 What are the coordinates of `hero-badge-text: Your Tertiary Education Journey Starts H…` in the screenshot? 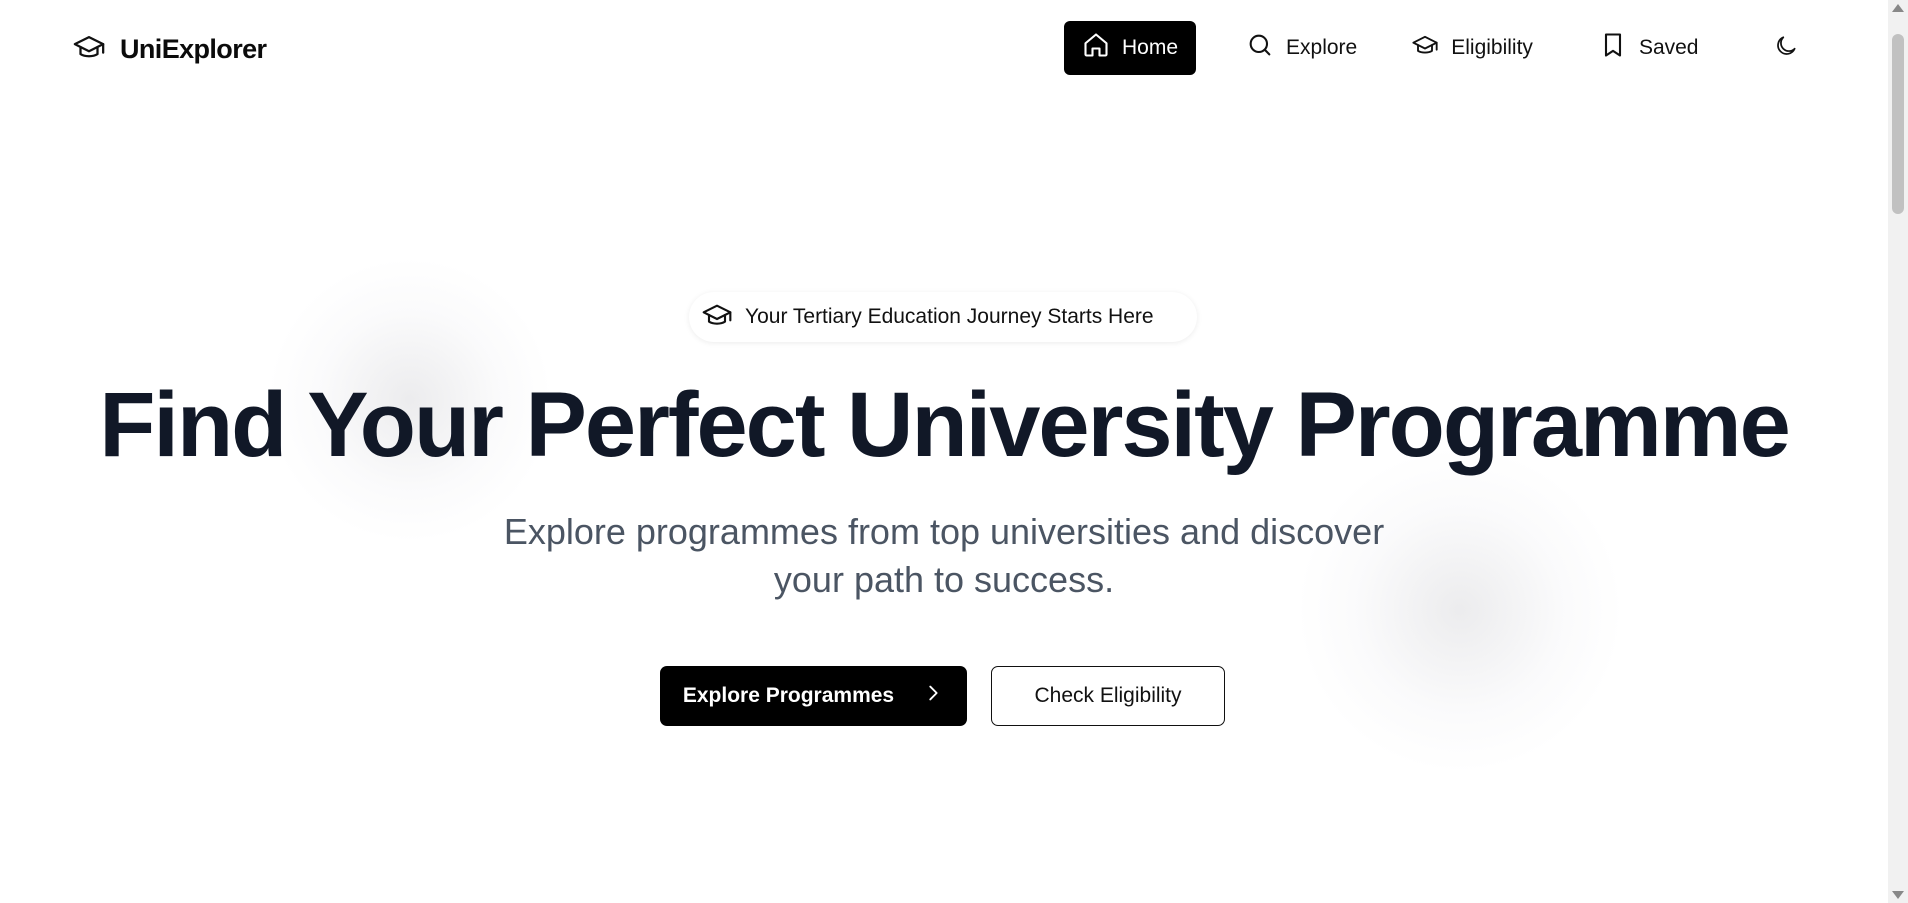 It's located at (949, 316).